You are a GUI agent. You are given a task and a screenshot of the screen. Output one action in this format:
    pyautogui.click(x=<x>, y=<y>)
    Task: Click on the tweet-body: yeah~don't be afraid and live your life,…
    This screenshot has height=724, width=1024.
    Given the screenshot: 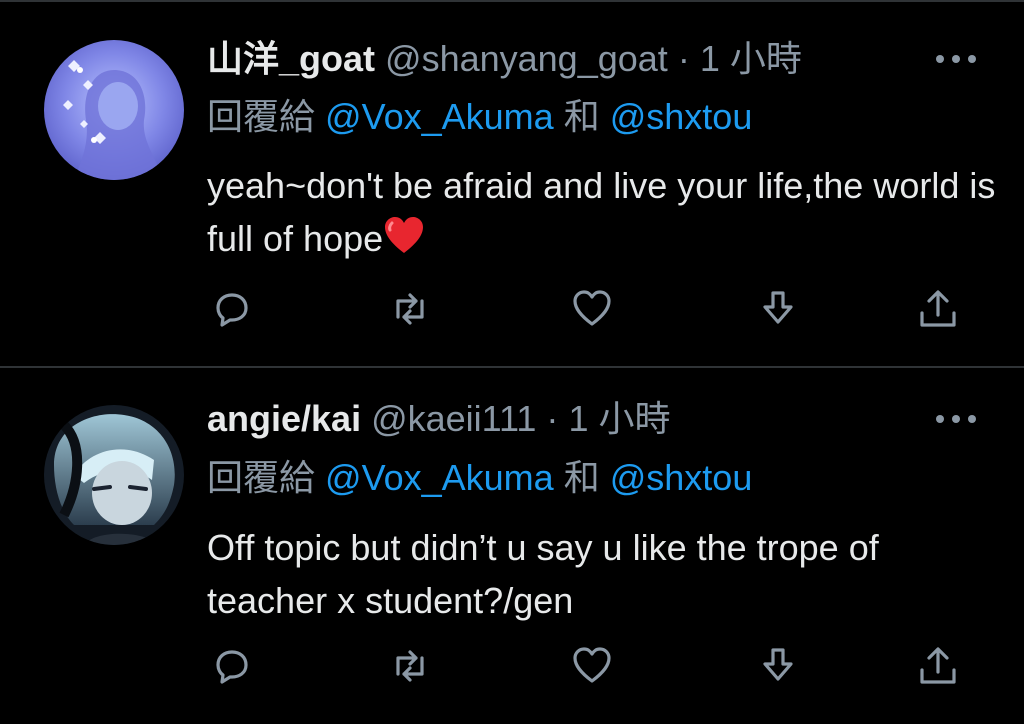 What is the action you would take?
    pyautogui.click(x=601, y=212)
    